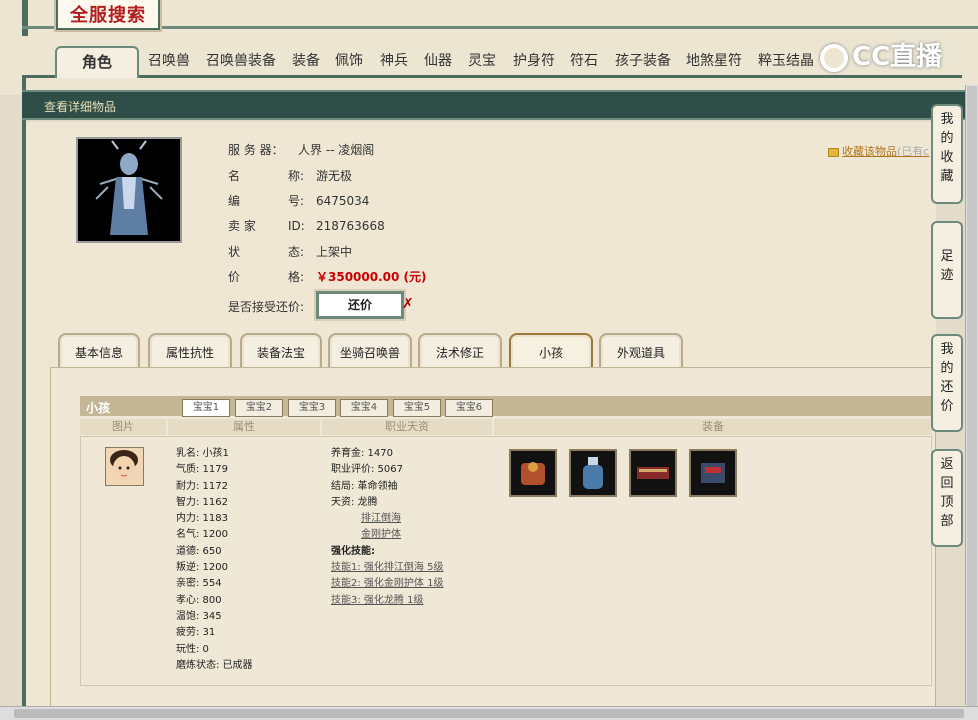 The image size is (978, 720). What do you see at coordinates (834, 57) in the screenshot?
I see `cc-logo-icon` at bounding box center [834, 57].